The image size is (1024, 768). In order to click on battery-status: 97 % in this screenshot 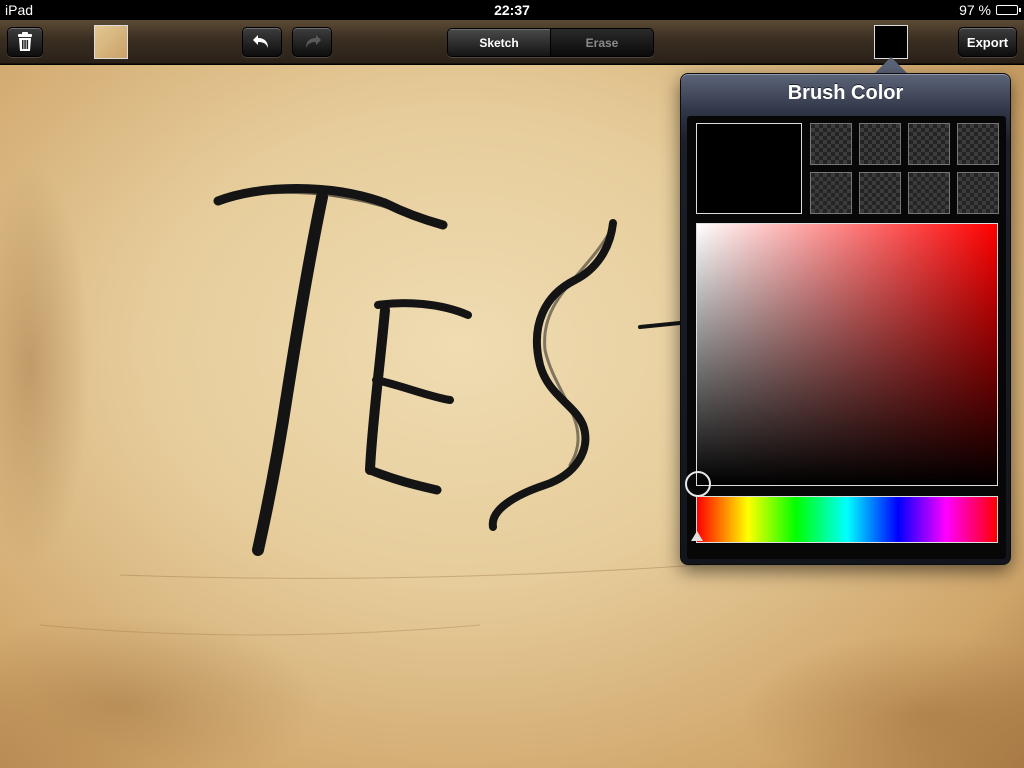, I will do `click(990, 10)`.